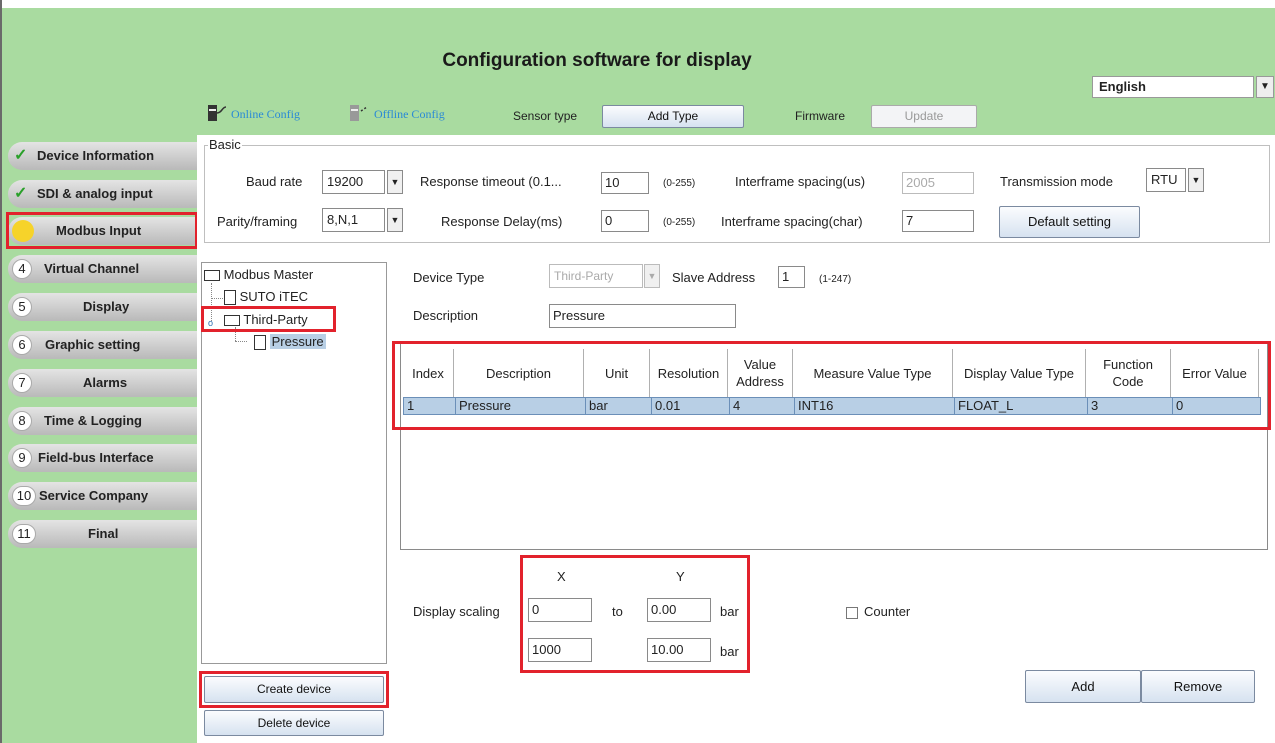 The image size is (1275, 743). What do you see at coordinates (24, 496) in the screenshot?
I see `step-number: 10` at bounding box center [24, 496].